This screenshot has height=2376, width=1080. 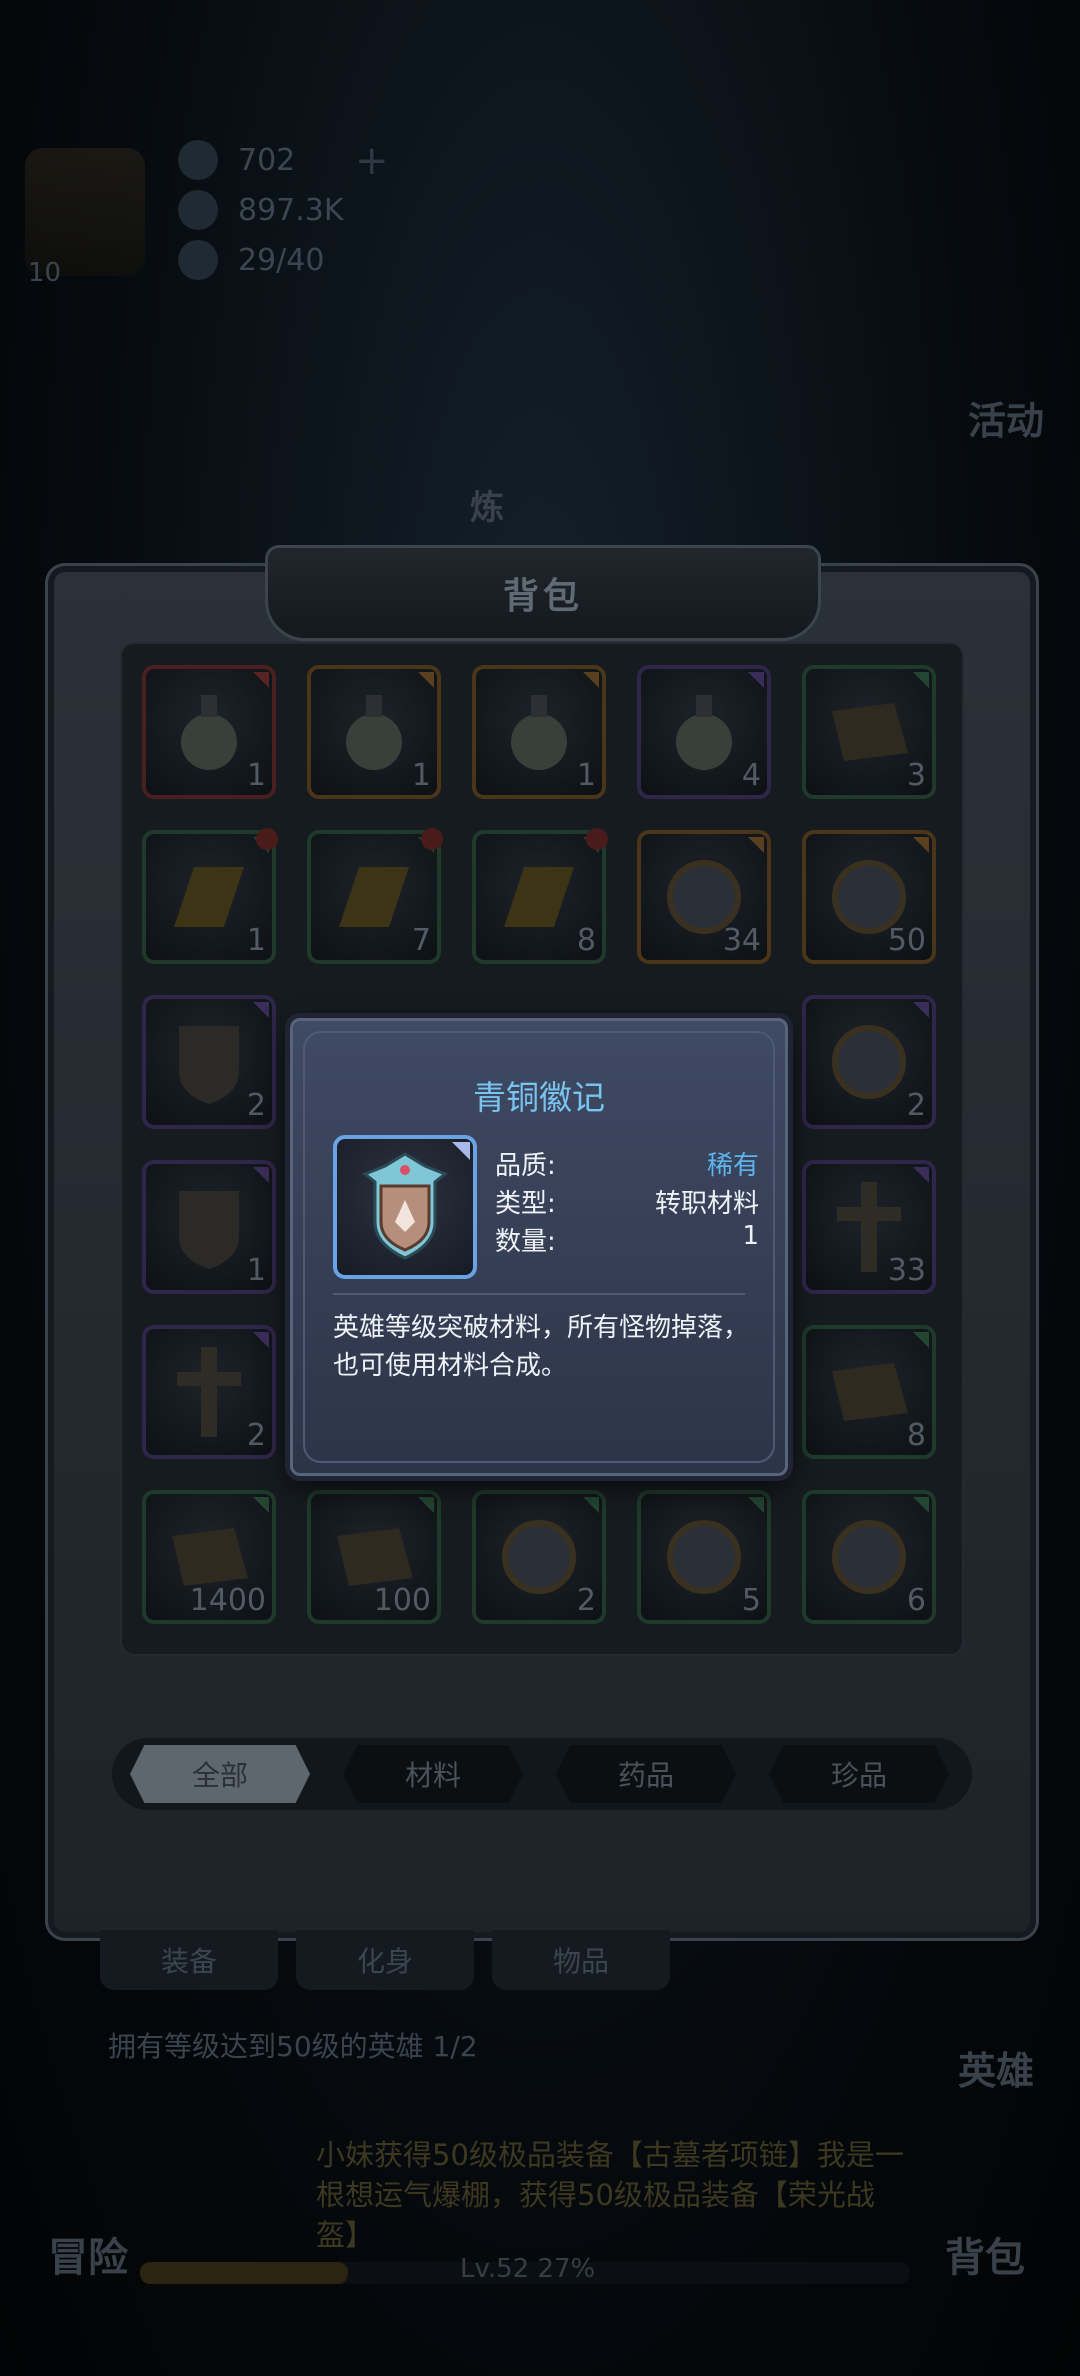 I want to click on blue-potion-icon, so click(x=374, y=732).